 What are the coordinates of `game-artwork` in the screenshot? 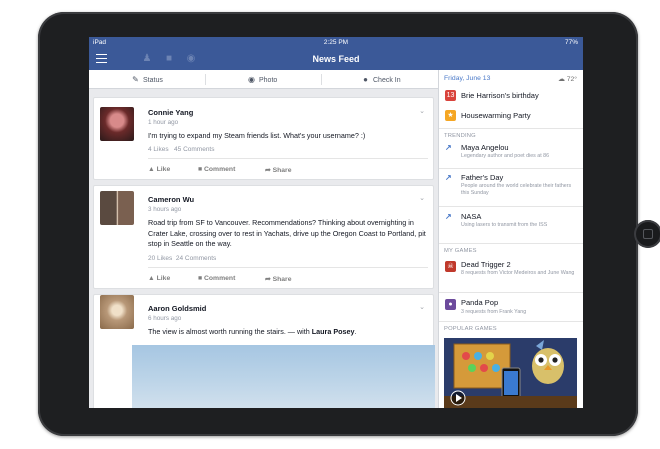 It's located at (510, 373).